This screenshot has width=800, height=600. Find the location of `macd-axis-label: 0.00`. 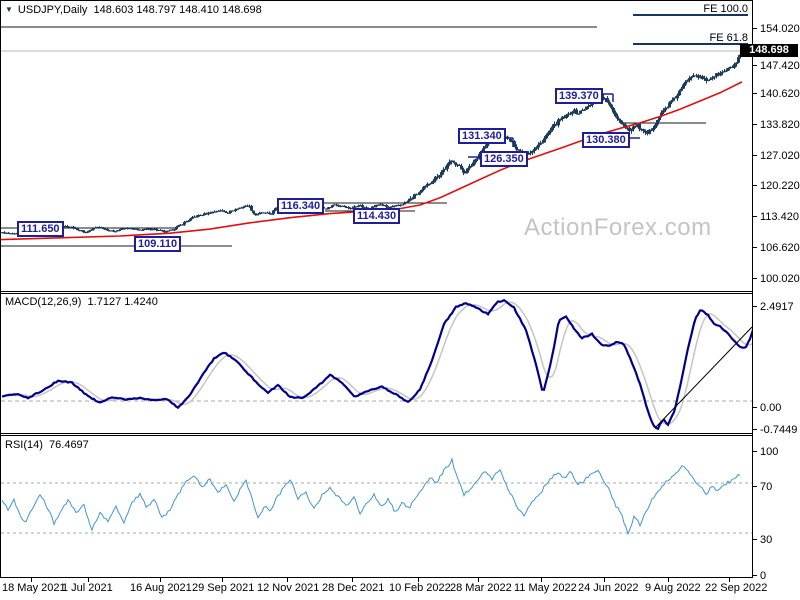

macd-axis-label: 0.00 is located at coordinates (771, 408).